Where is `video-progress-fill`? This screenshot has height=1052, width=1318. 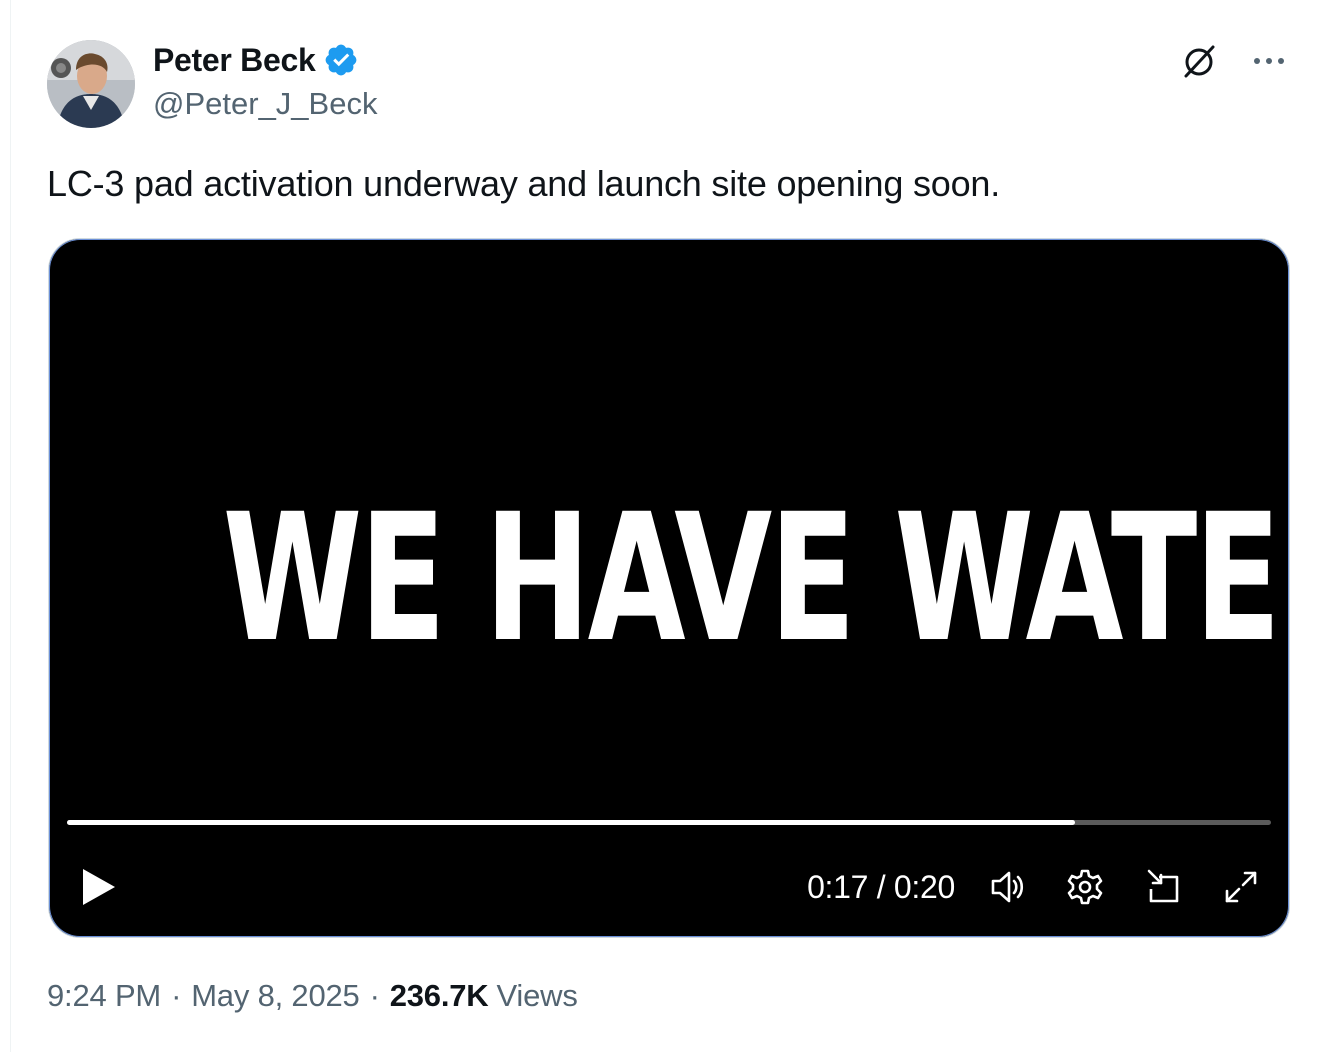
video-progress-fill is located at coordinates (571, 822).